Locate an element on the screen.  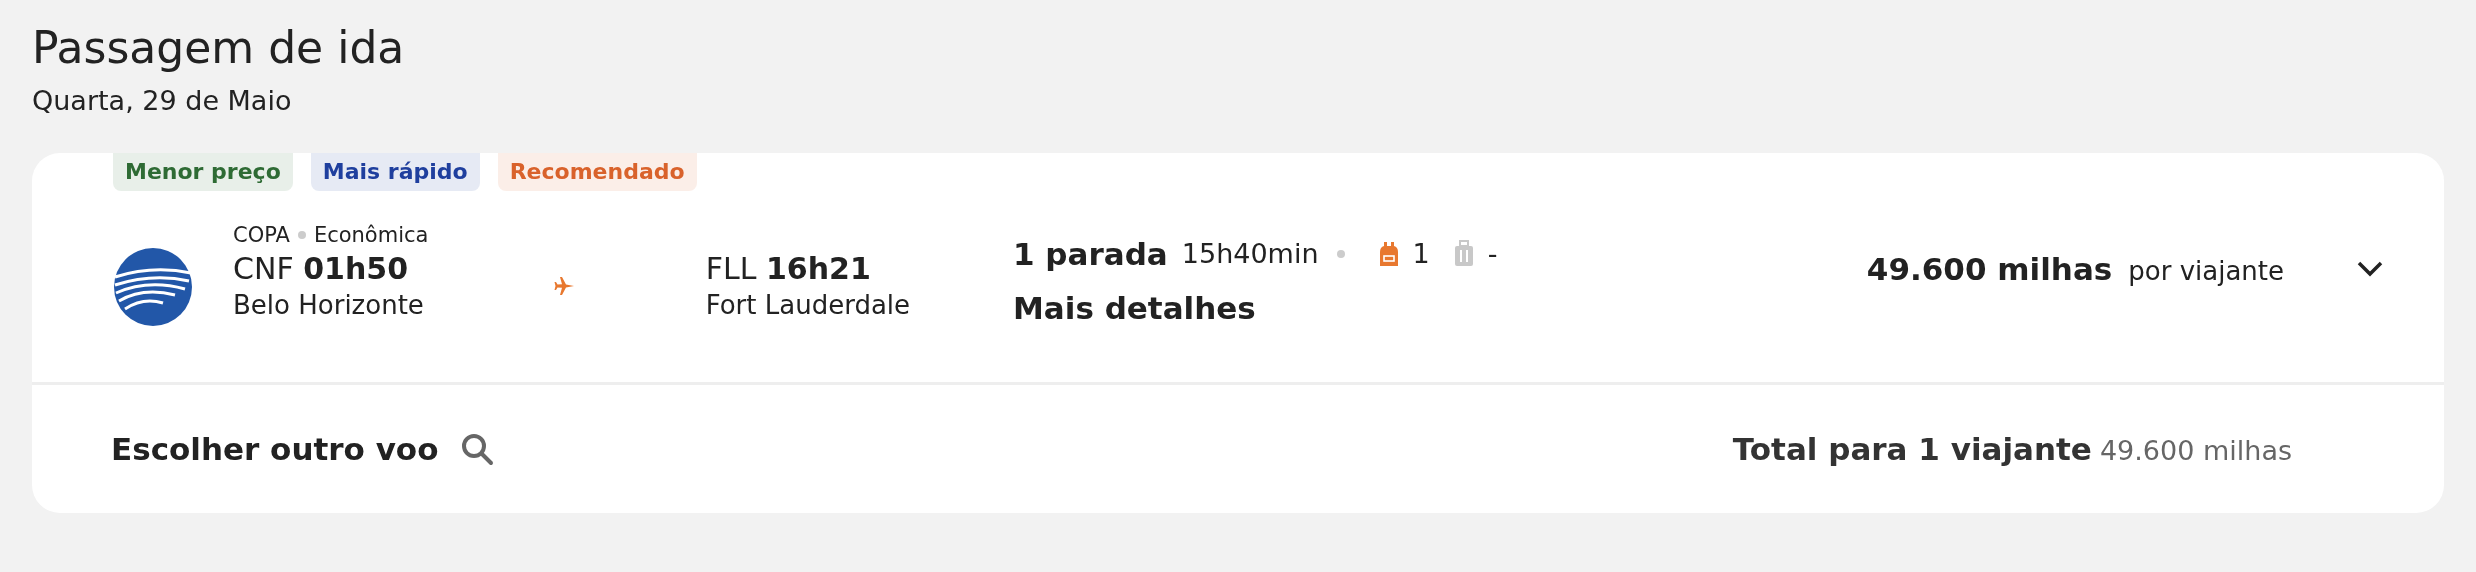
tag-badge: Mais rápido is located at coordinates (395, 172).